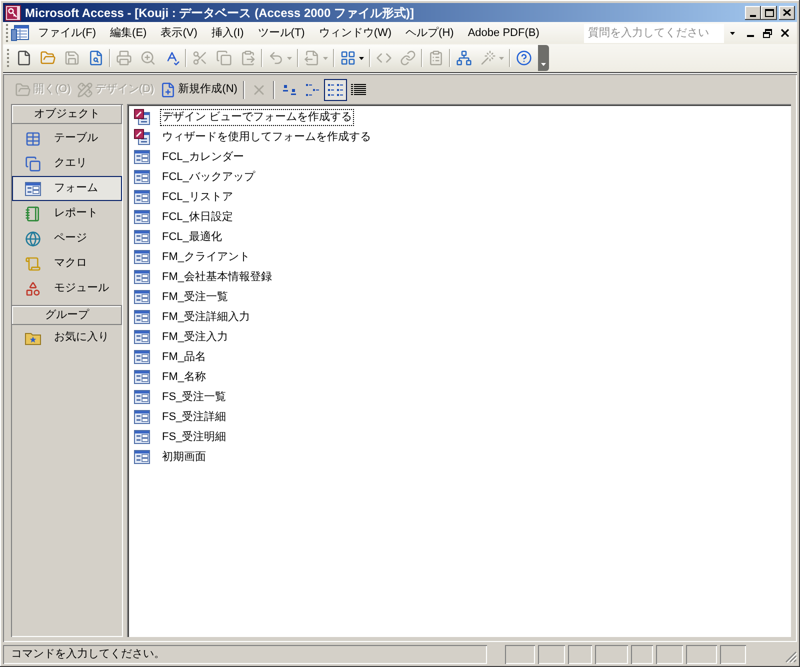  Describe the element at coordinates (336, 89) in the screenshot. I see `list-view-button` at that location.